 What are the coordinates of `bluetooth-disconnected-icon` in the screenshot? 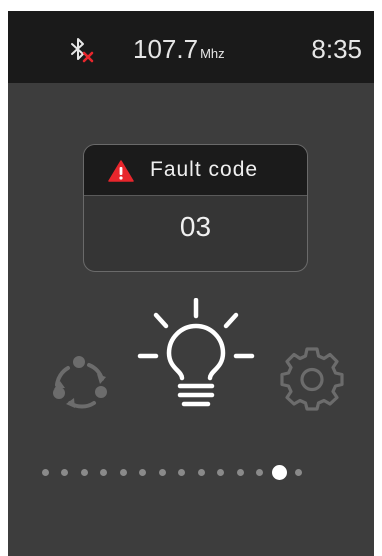 It's located at (82, 50).